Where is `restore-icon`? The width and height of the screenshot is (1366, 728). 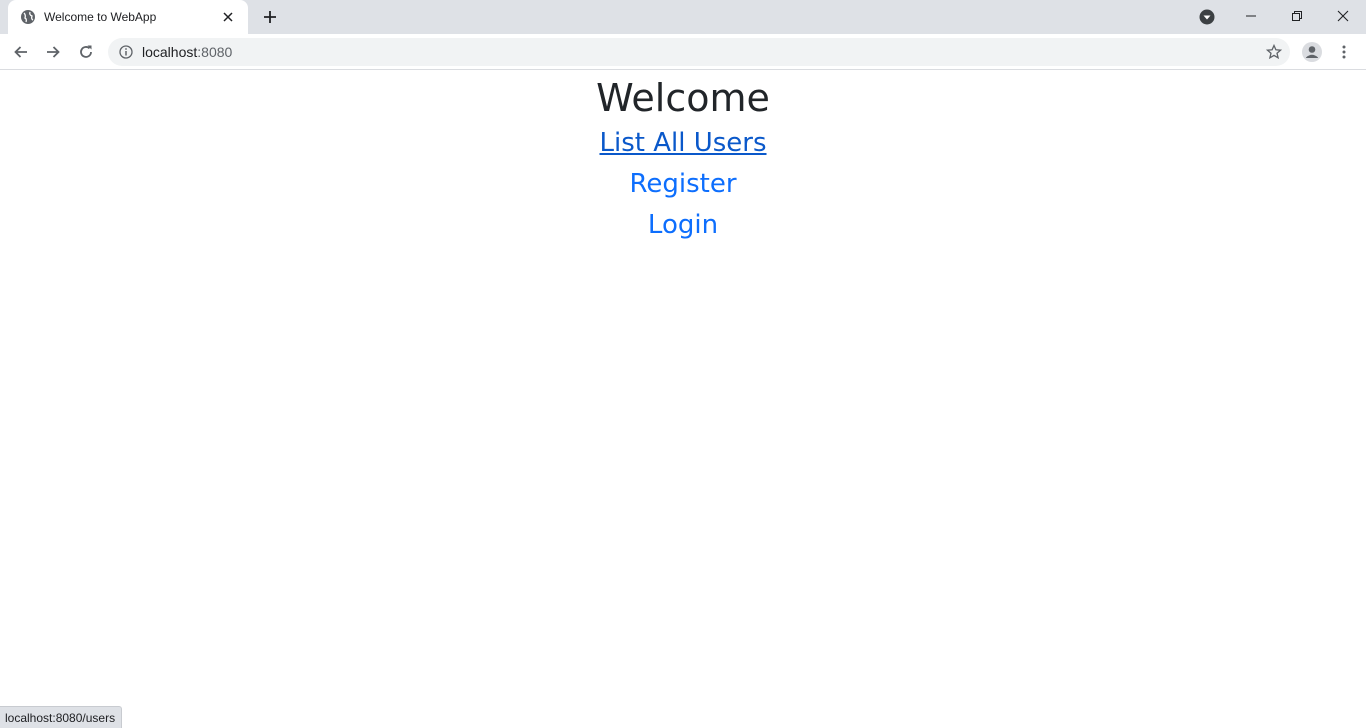 restore-icon is located at coordinates (1297, 16).